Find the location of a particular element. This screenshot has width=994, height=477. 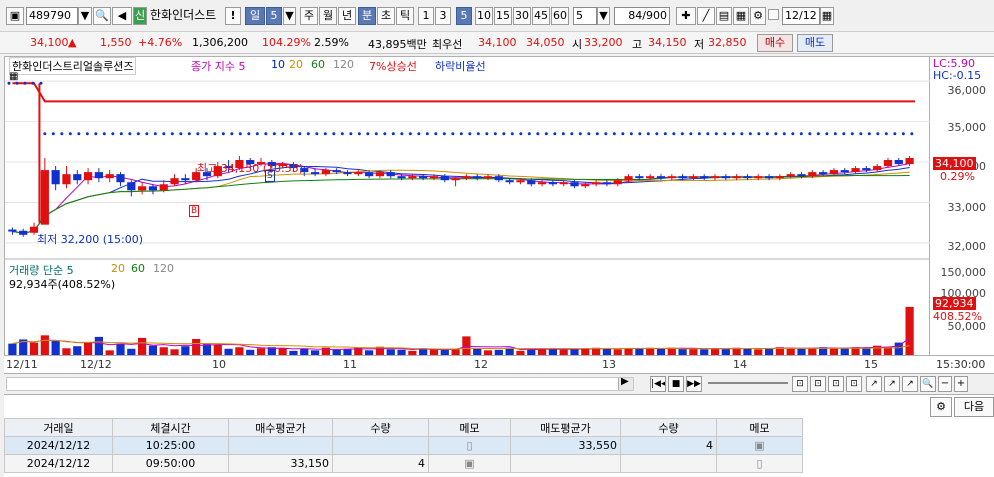

view-icon-3: ⊡ is located at coordinates (836, 384).